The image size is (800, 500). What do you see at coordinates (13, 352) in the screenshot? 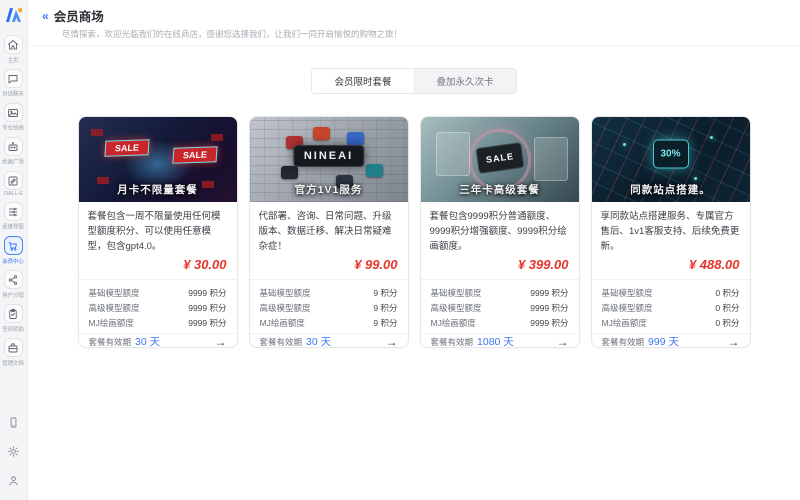
I see `sidebar-item-9: 管理文档` at bounding box center [13, 352].